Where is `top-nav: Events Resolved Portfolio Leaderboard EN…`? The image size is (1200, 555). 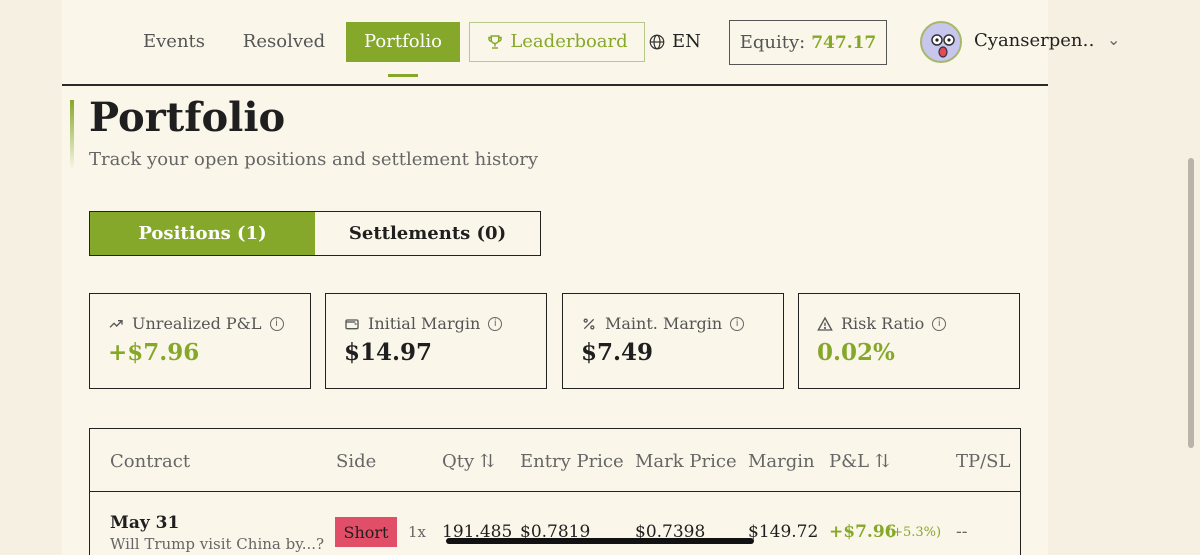 top-nav: Events Resolved Portfolio Leaderboard EN… is located at coordinates (591, 43).